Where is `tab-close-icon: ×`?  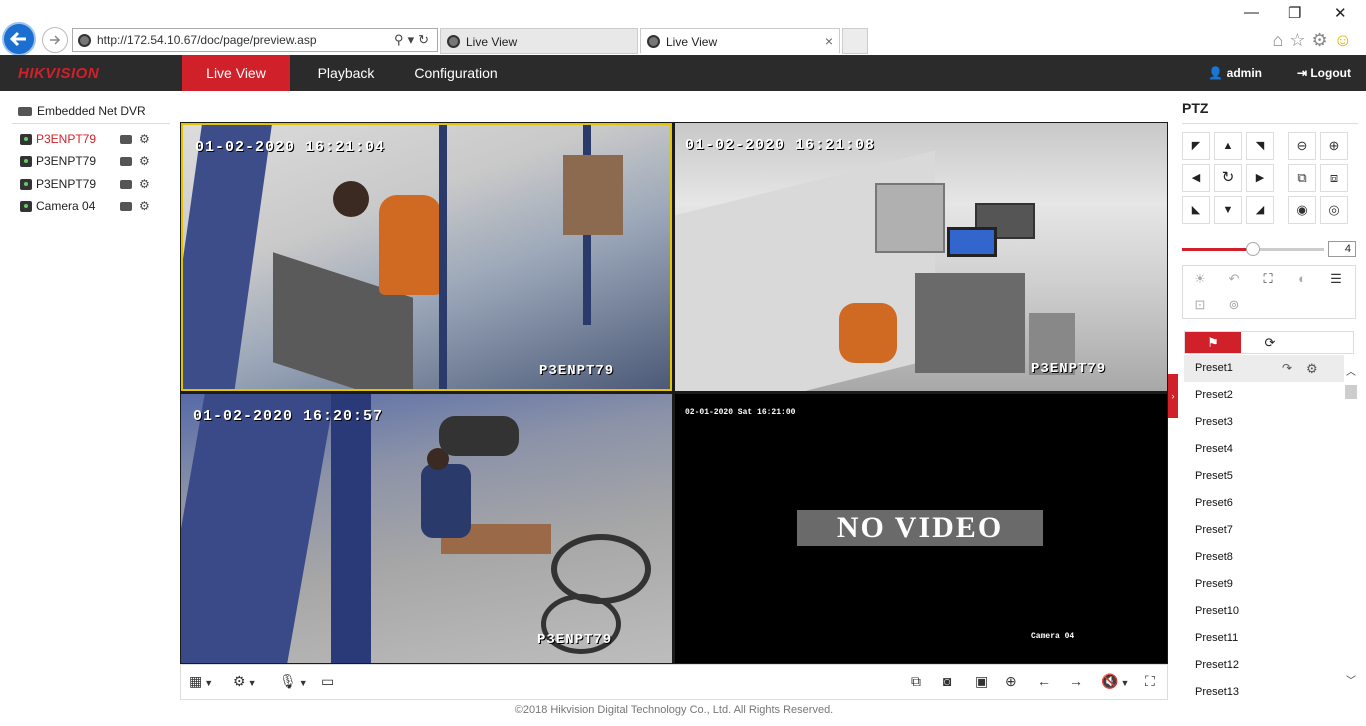
tab-close-icon: × is located at coordinates (829, 41).